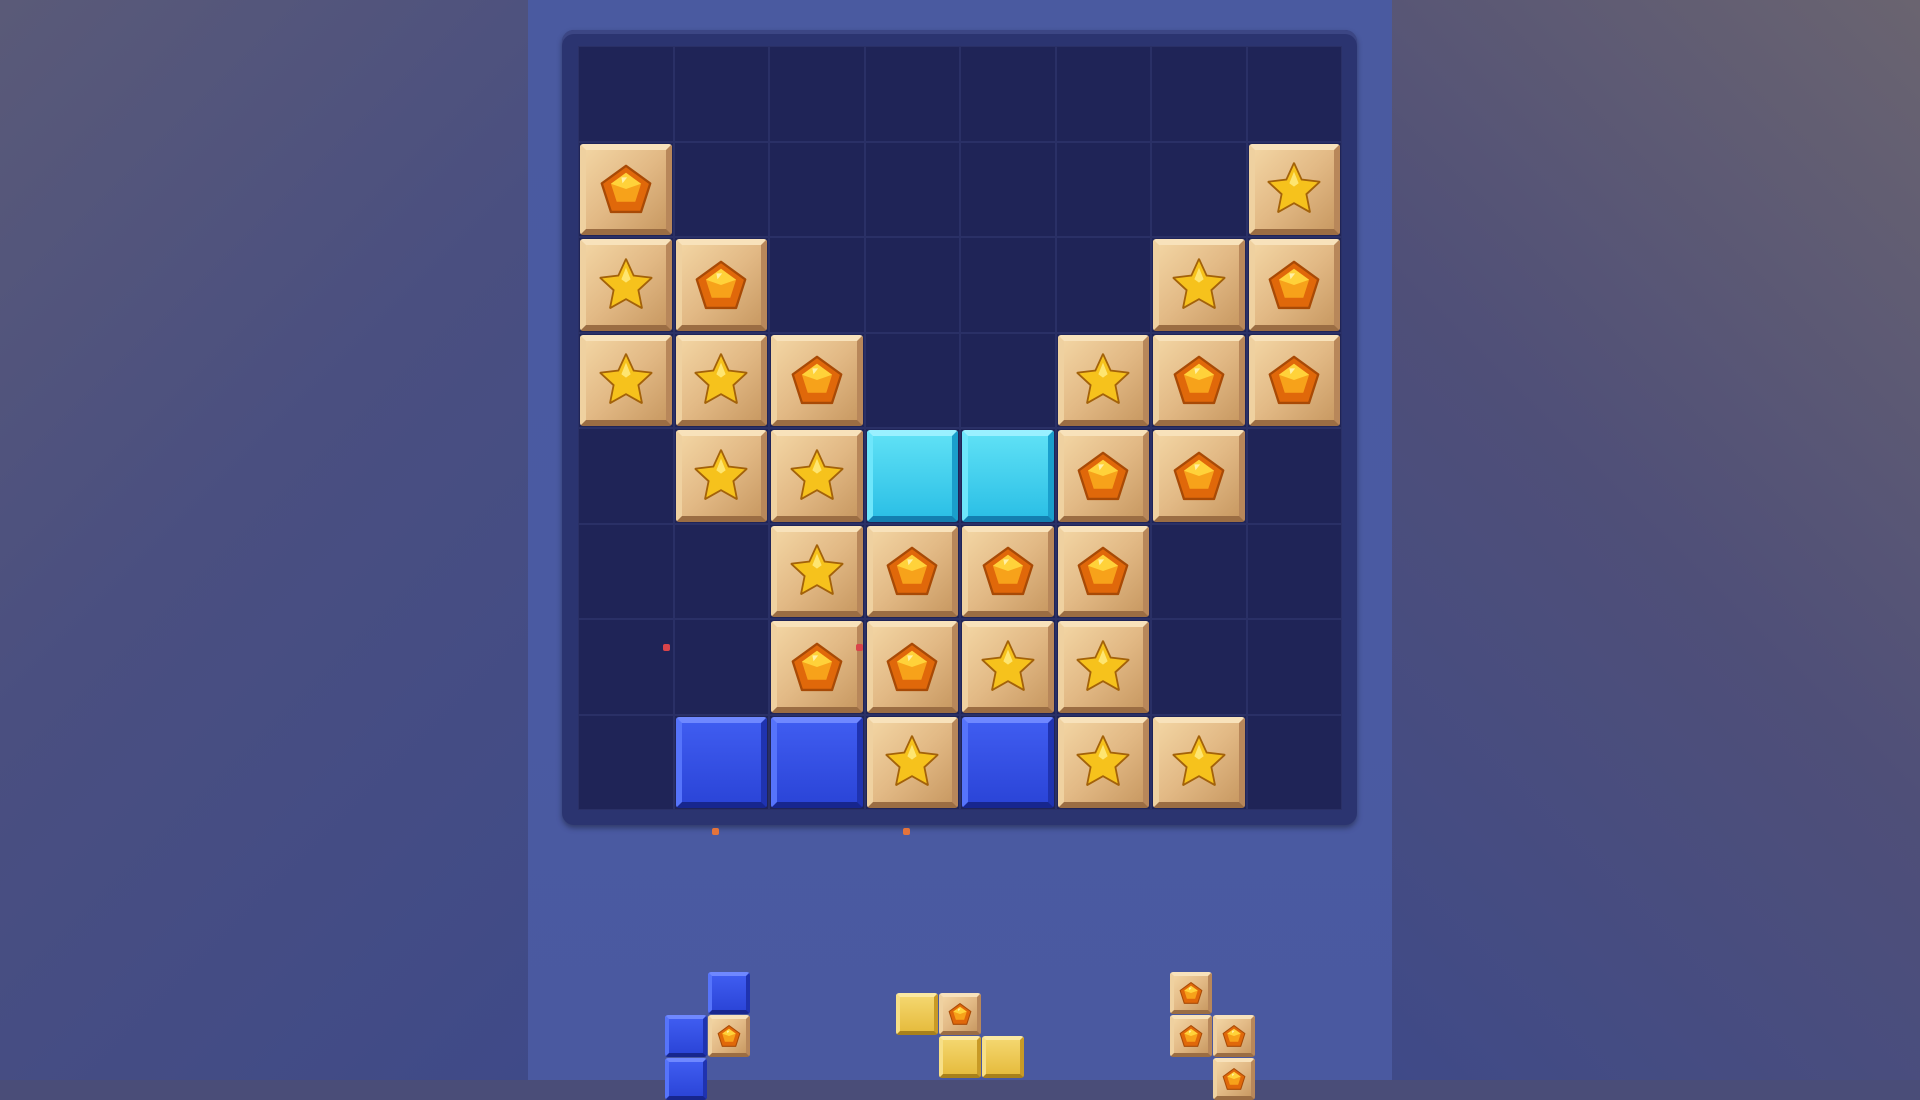 This screenshot has width=1920, height=1100. I want to click on particle, so click(859, 647).